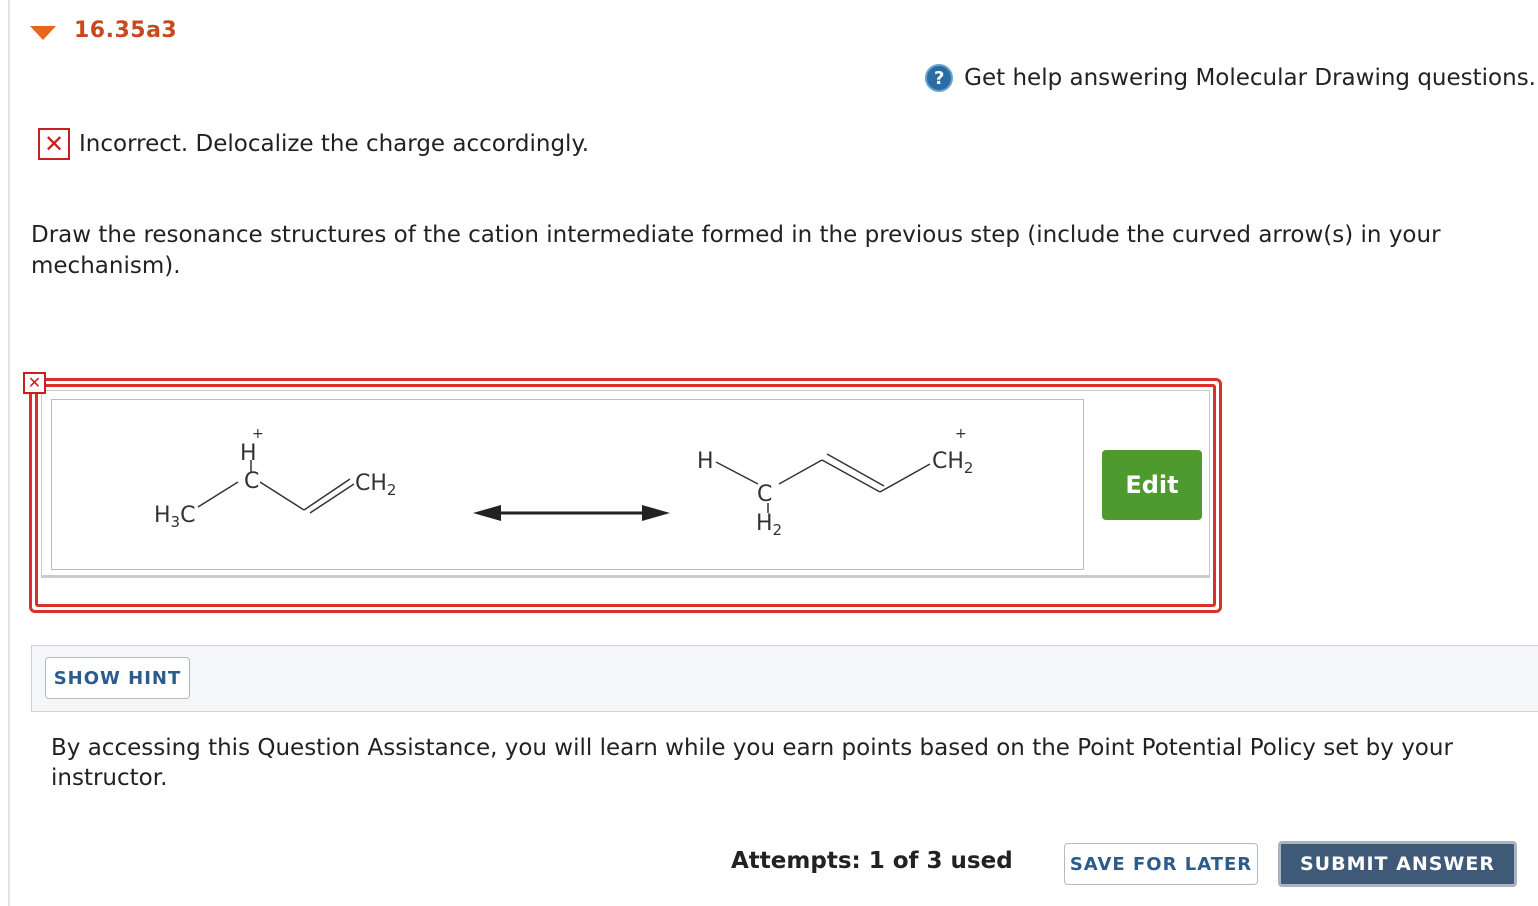 The image size is (1538, 906). What do you see at coordinates (939, 78) in the screenshot?
I see `question-circle-icon: ?` at bounding box center [939, 78].